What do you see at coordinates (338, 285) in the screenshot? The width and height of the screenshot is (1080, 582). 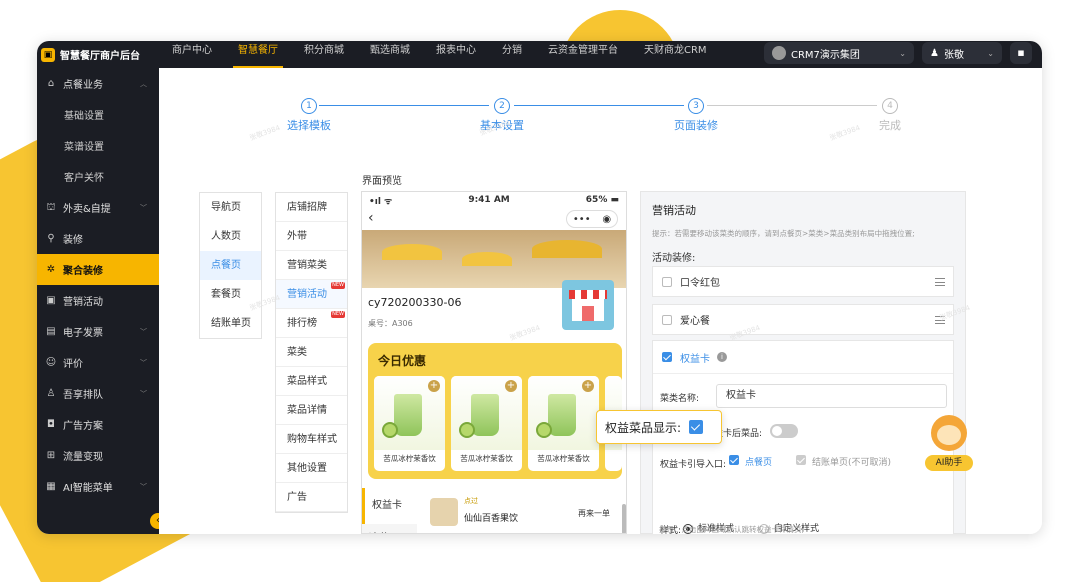 I see `new-badge: NEW` at bounding box center [338, 285].